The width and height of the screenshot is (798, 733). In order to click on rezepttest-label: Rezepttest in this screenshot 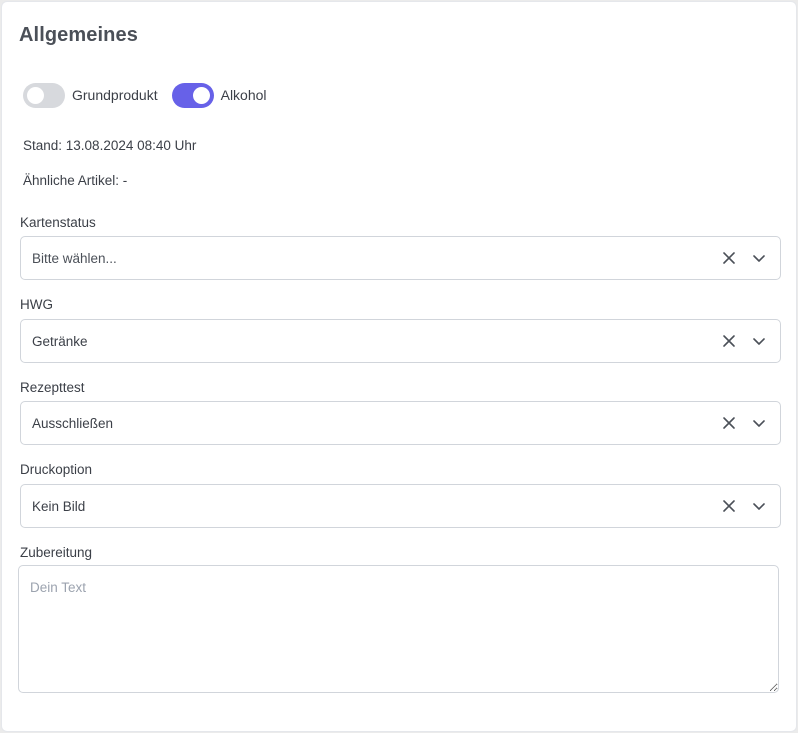, I will do `click(52, 387)`.